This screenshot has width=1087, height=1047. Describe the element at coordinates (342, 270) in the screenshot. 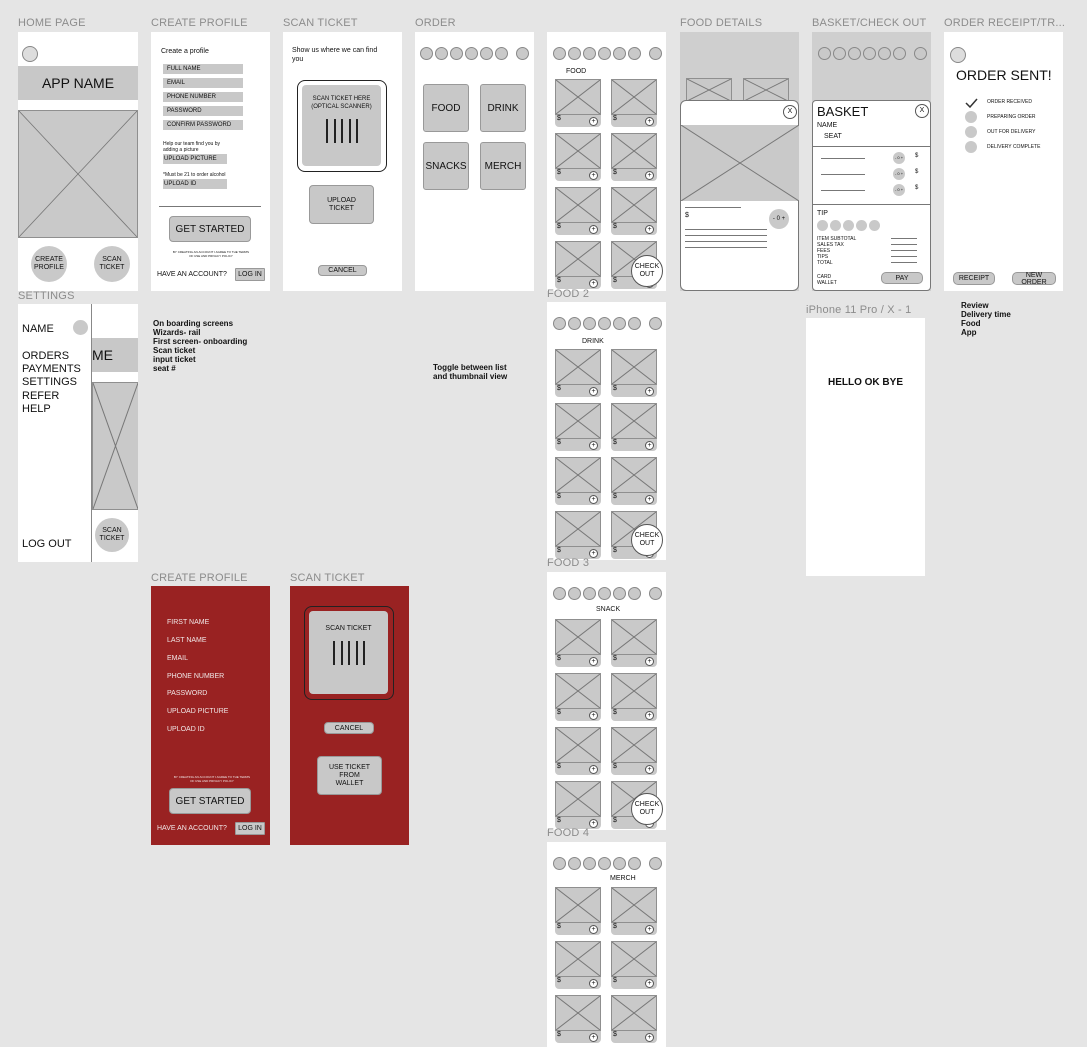

I see `cancel-button: CANCEL` at that location.